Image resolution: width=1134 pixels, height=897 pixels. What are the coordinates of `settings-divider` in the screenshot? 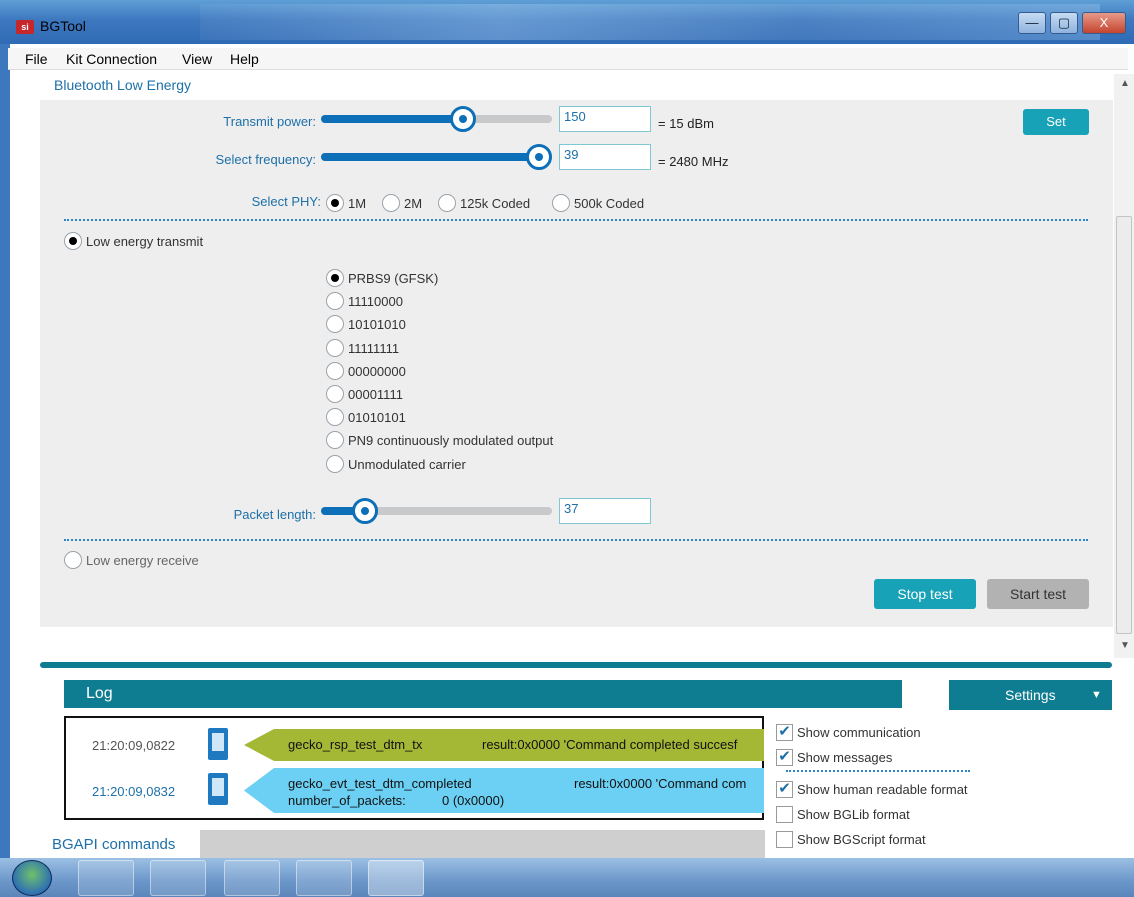 It's located at (878, 771).